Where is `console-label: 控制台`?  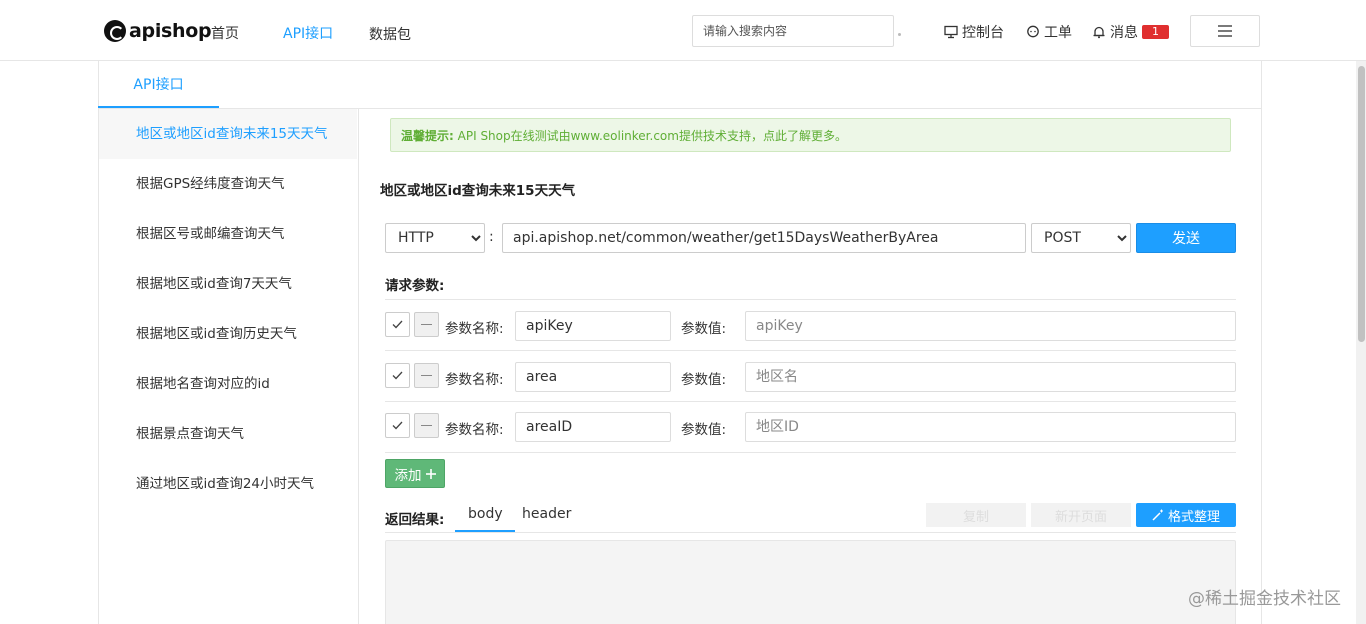 console-label: 控制台 is located at coordinates (983, 33).